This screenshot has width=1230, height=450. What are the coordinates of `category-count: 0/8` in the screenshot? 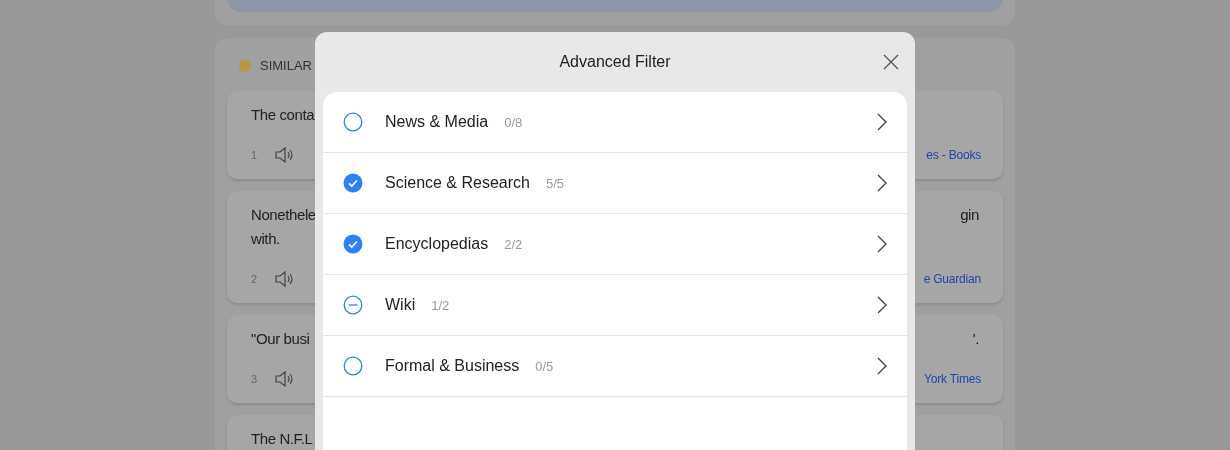 It's located at (513, 122).